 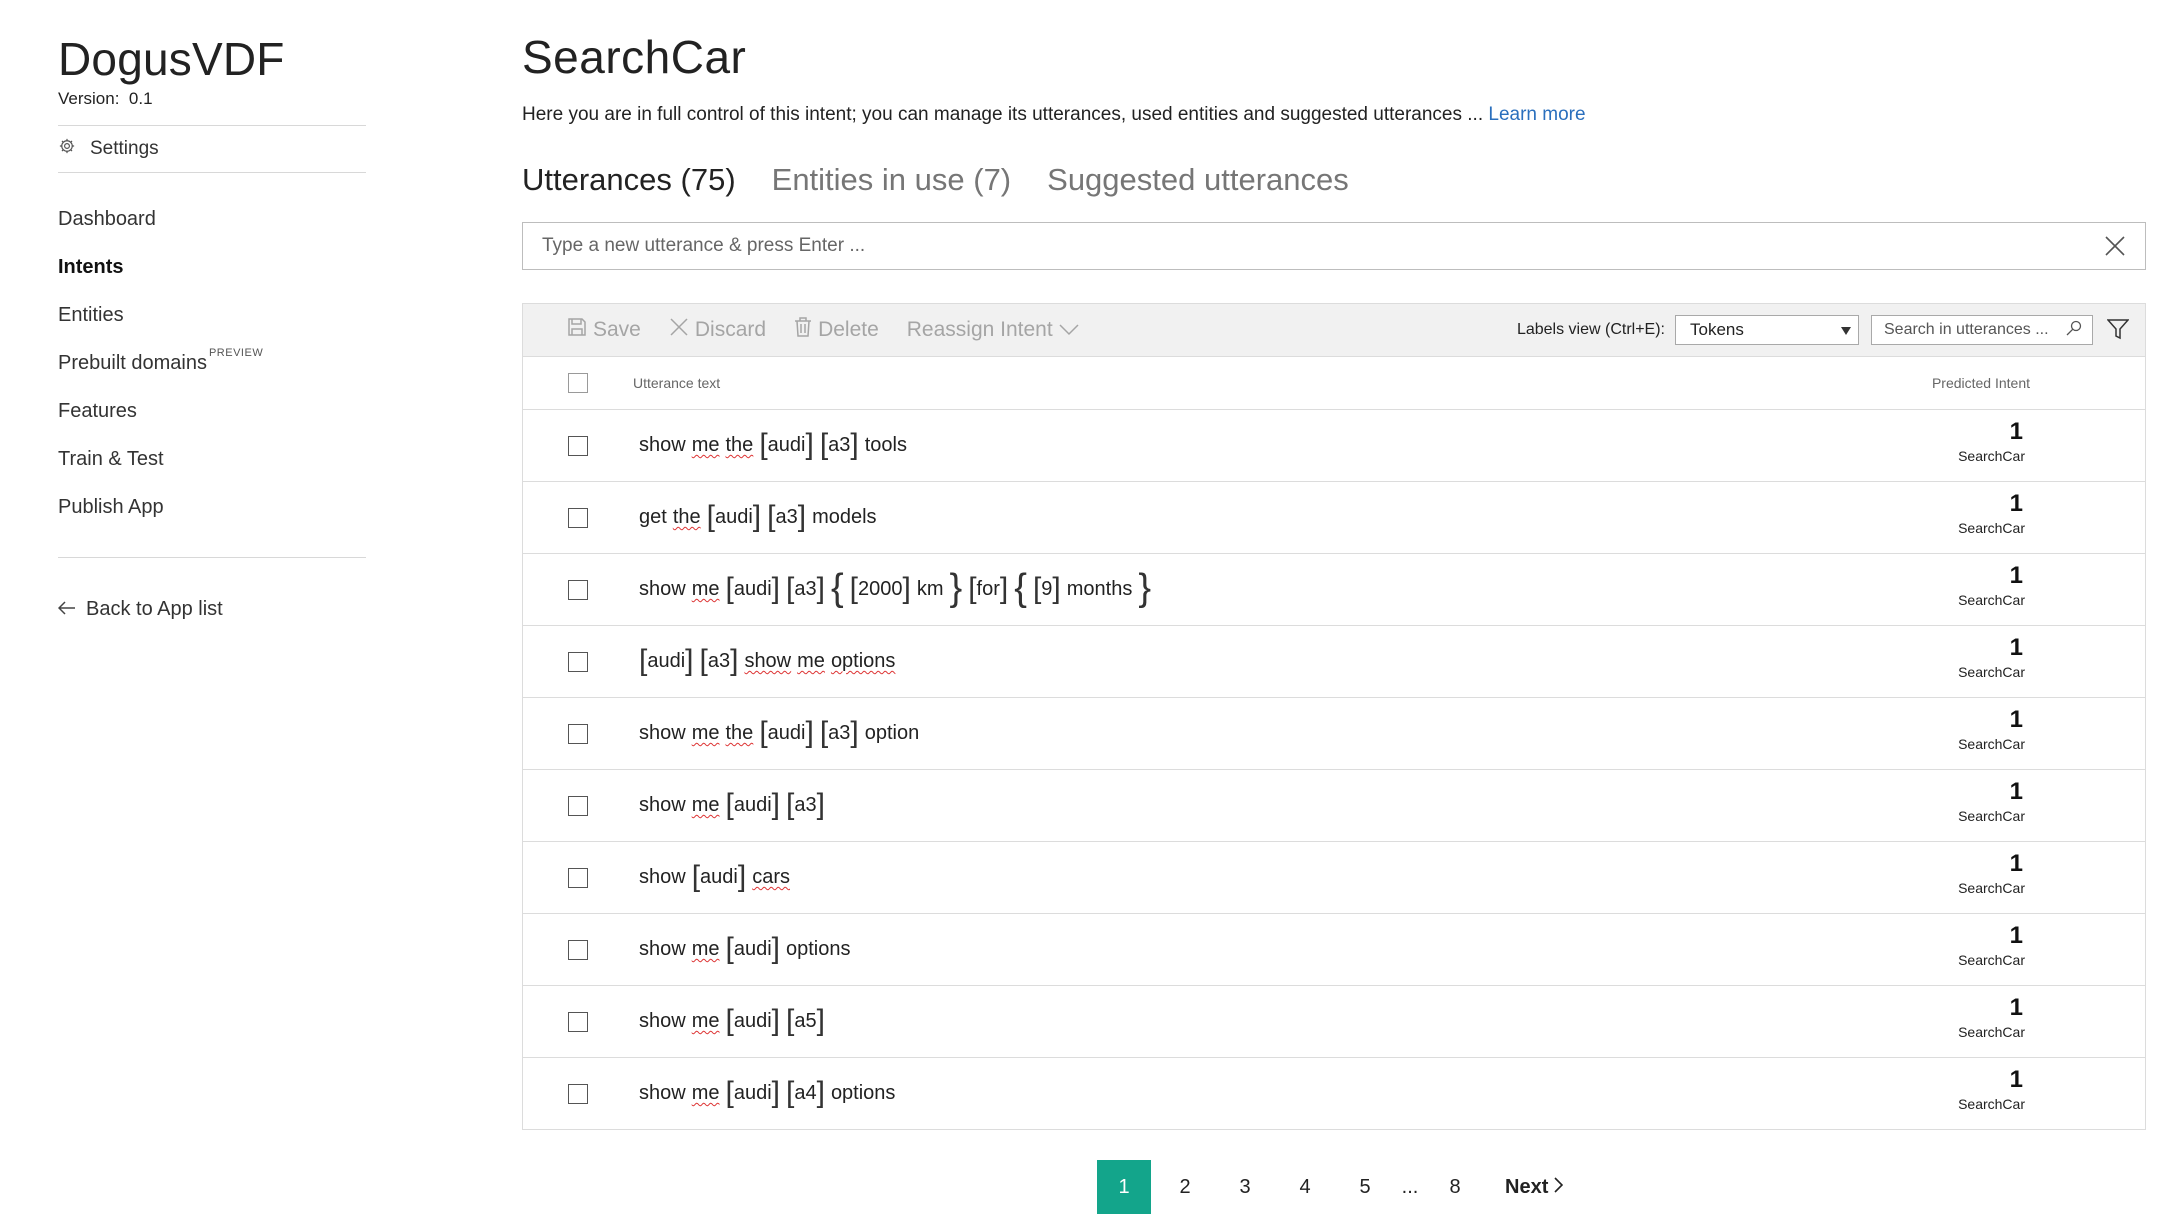 What do you see at coordinates (2118, 331) in the screenshot?
I see `filter-icon` at bounding box center [2118, 331].